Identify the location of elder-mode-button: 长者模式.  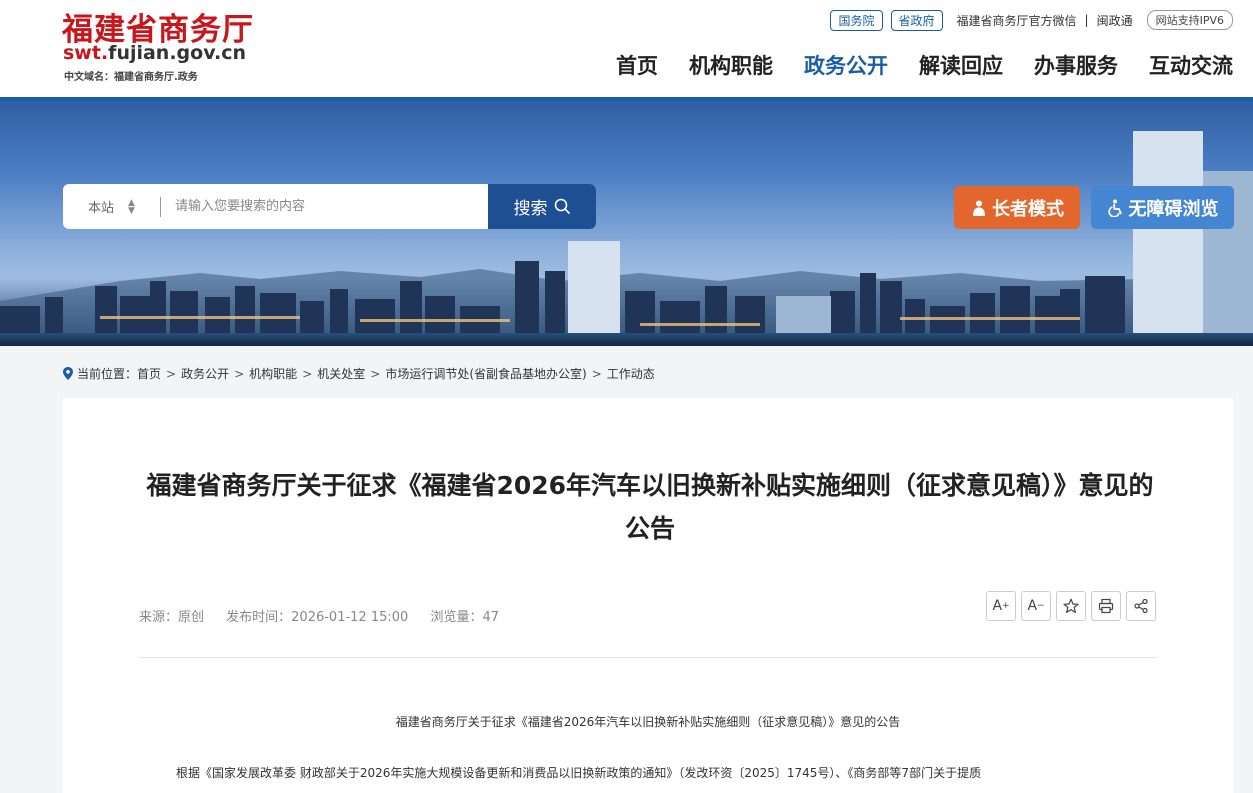
(1017, 207).